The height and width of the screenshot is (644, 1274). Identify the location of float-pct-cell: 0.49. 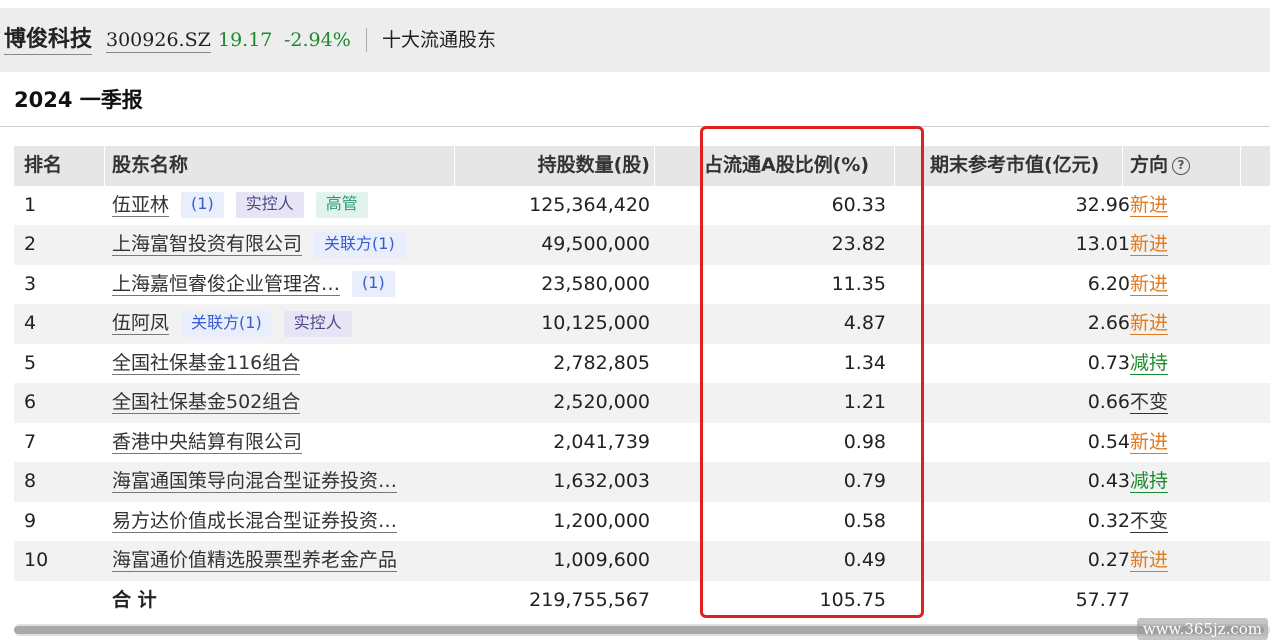
(864, 560).